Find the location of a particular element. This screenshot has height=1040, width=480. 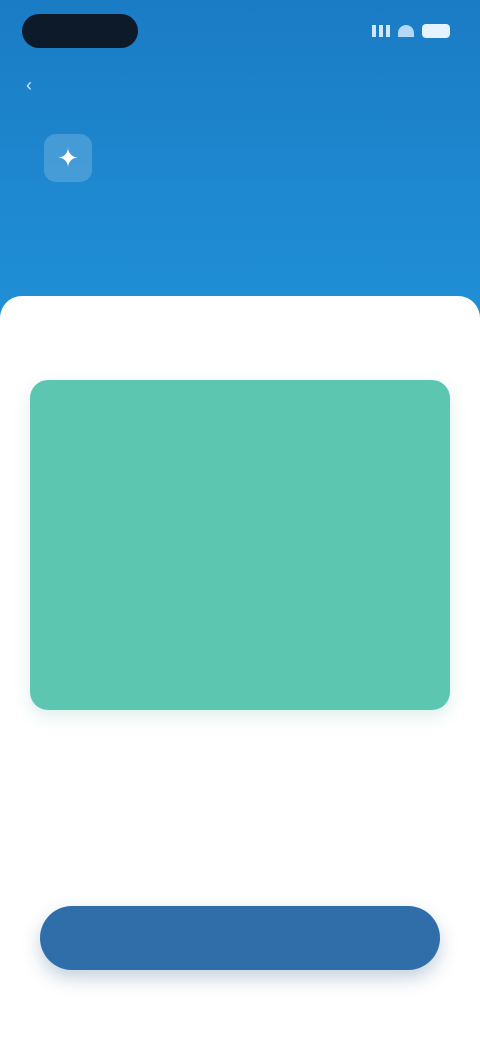

back-button: ‹ is located at coordinates (34, 85).